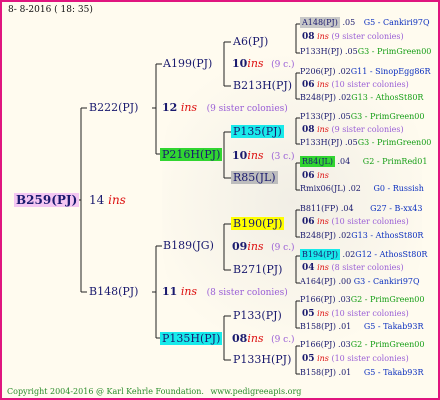 Image resolution: width=440 pixels, height=400 pixels. I want to click on gen3-ins-line-3: 09ins (9 c.), so click(263, 247).